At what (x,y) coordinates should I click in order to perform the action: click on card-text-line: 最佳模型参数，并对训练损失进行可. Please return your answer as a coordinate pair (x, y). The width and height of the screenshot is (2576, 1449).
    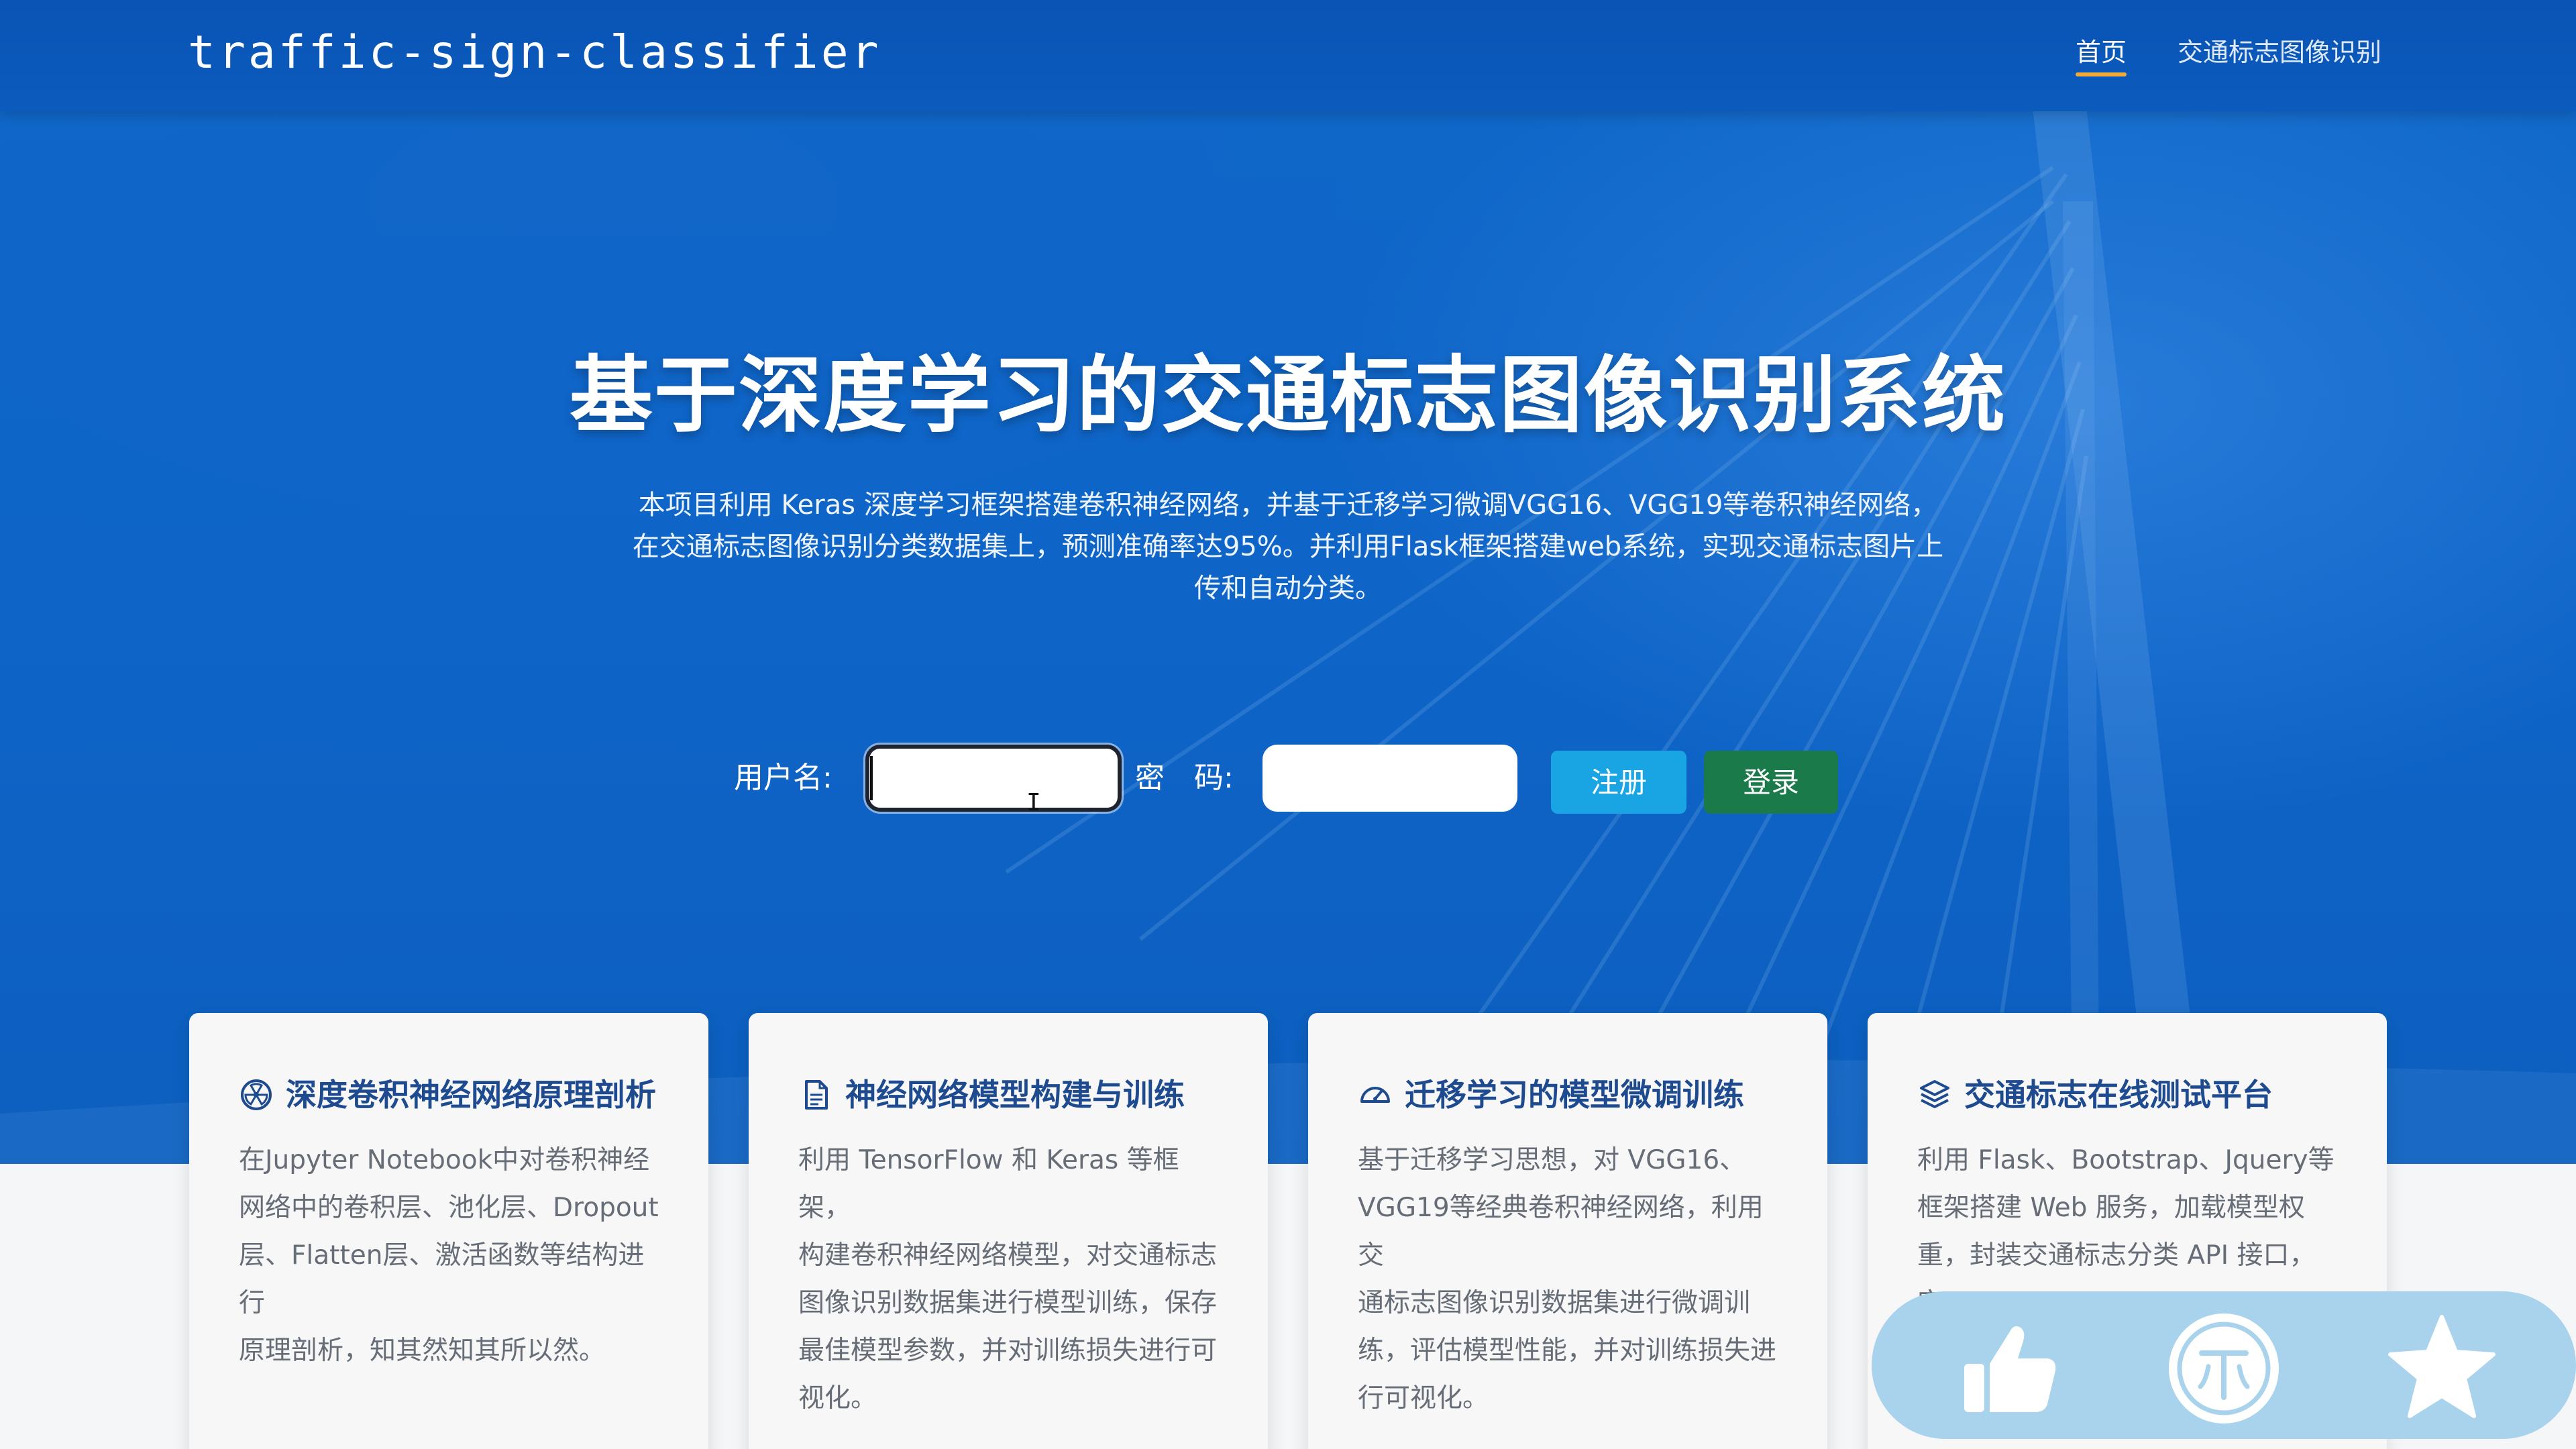
    Looking at the image, I should click on (1008, 1351).